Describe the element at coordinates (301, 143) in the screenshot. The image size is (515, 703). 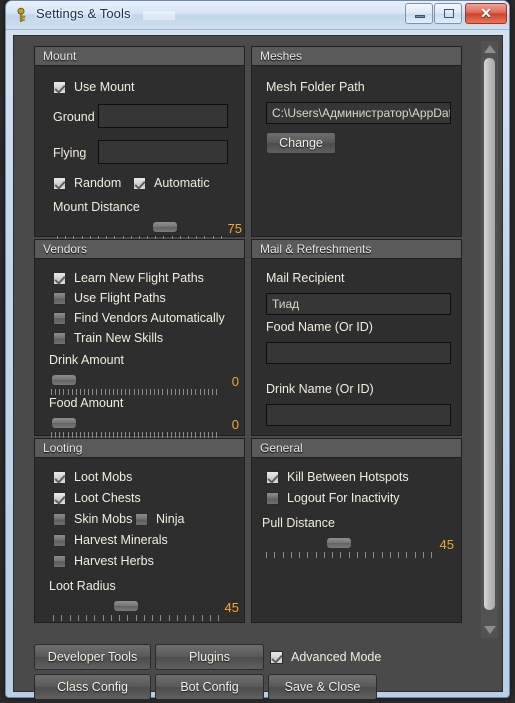
I see `change-folder-button: Change` at that location.